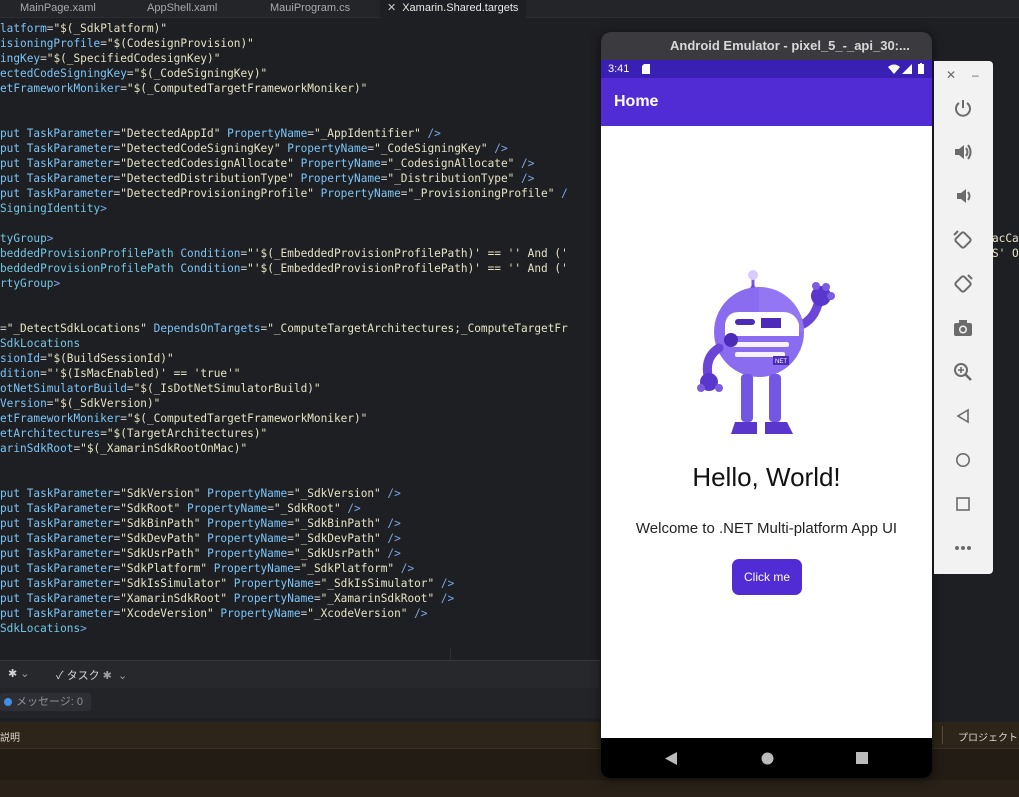 This screenshot has width=1019, height=797. I want to click on status-time: 3:41, so click(619, 69).